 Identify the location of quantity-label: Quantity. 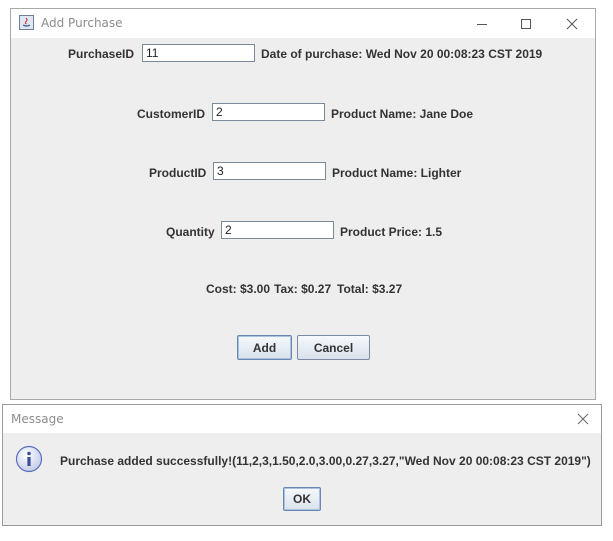
(190, 232).